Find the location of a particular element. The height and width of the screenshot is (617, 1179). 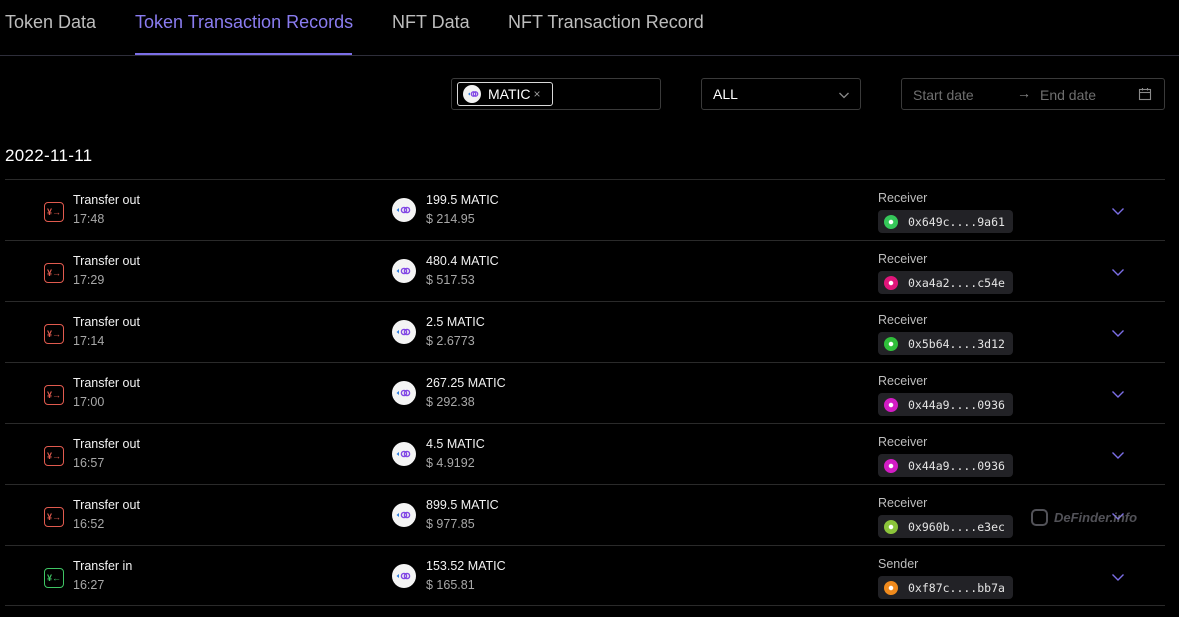

token-filter-select: MATIC × is located at coordinates (556, 94).